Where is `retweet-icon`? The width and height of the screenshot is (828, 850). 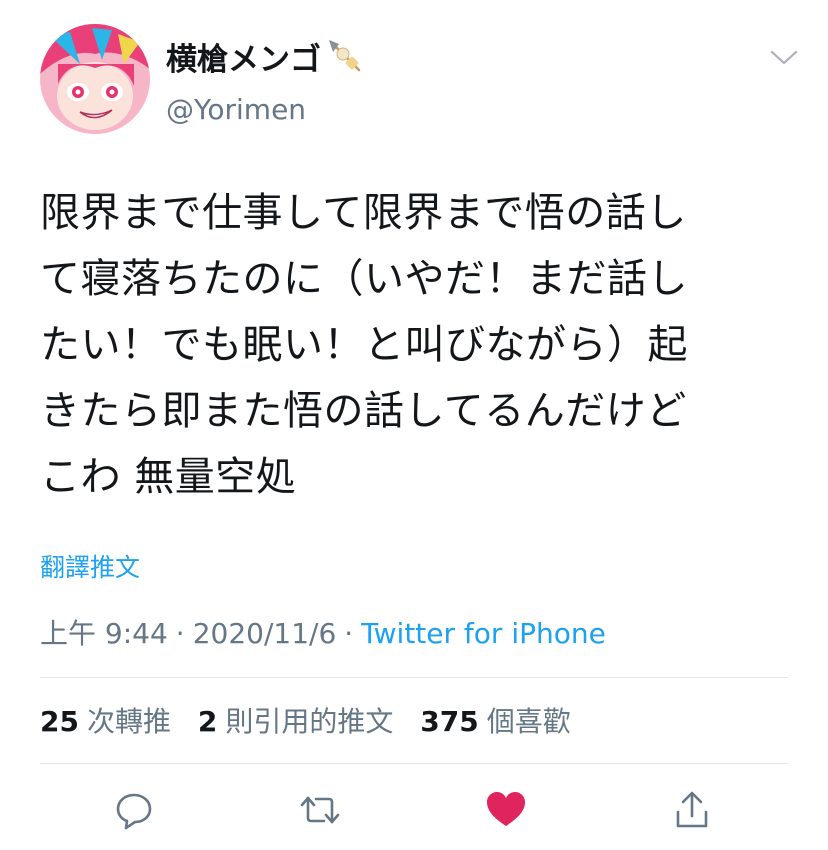 retweet-icon is located at coordinates (320, 810).